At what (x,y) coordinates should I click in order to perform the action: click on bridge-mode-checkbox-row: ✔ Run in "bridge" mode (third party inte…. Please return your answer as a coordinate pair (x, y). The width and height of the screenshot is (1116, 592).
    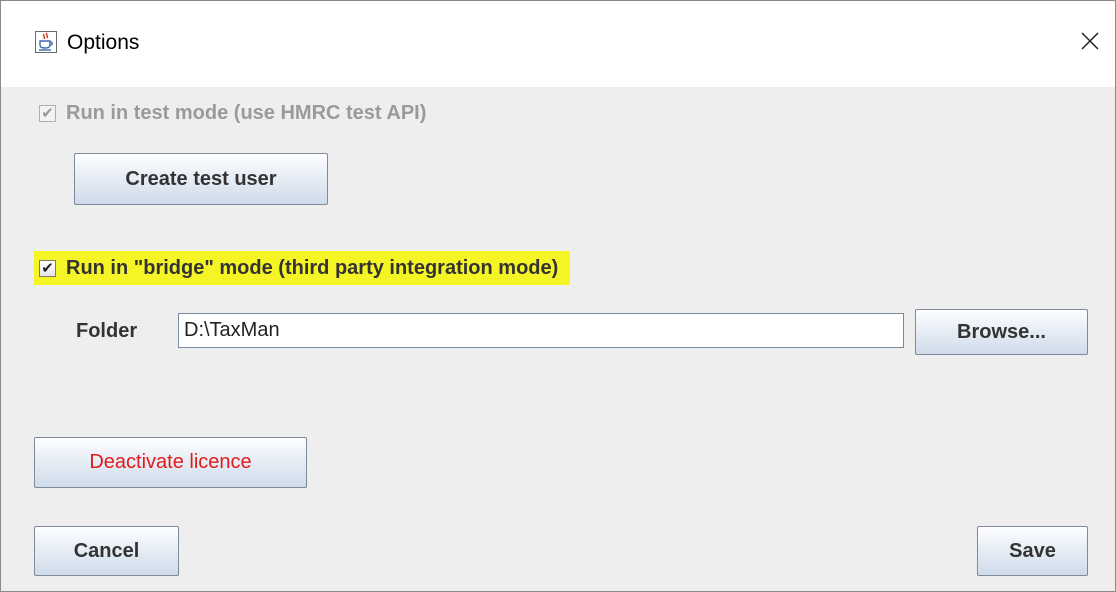
    Looking at the image, I should click on (302, 268).